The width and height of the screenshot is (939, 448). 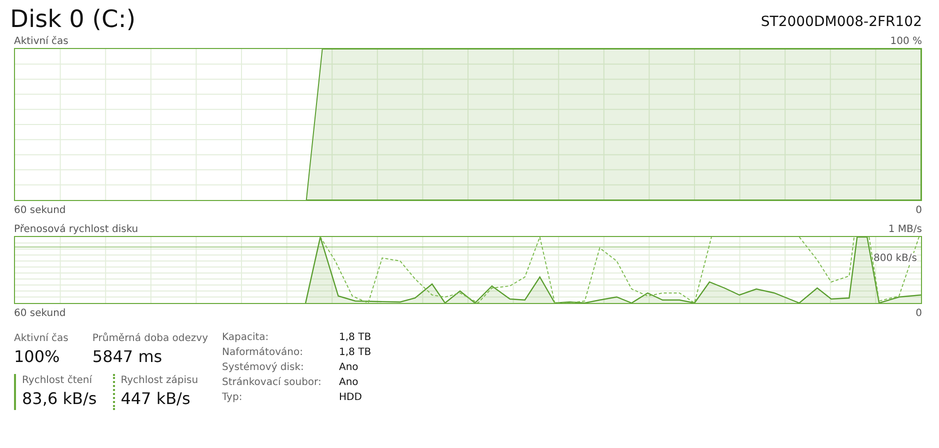 I want to click on property-label: Stránkovací soubor:, so click(x=272, y=382).